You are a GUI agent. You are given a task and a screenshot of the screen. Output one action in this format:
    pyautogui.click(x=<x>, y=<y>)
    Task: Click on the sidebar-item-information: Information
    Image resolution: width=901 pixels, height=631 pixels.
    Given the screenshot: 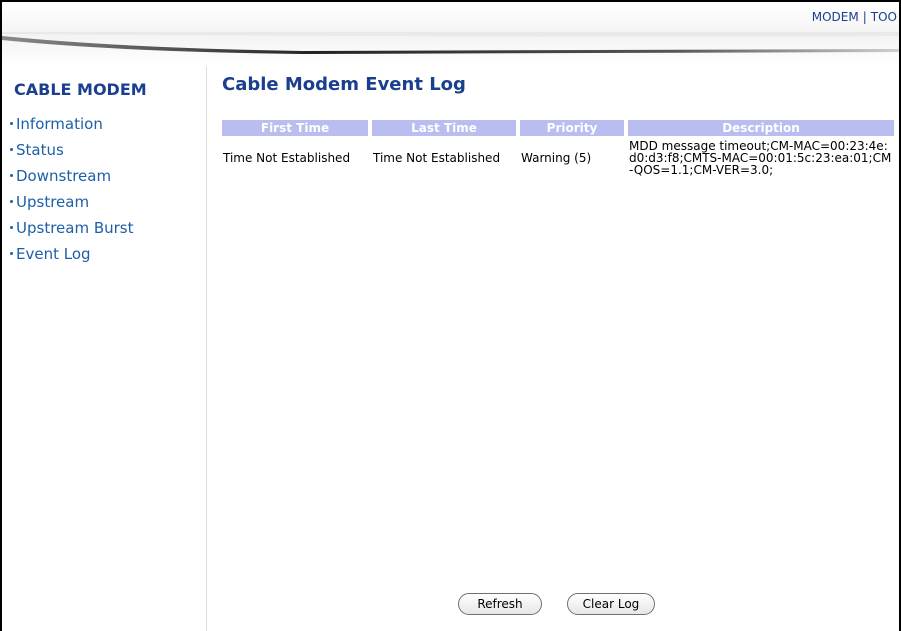 What is the action you would take?
    pyautogui.click(x=72, y=127)
    